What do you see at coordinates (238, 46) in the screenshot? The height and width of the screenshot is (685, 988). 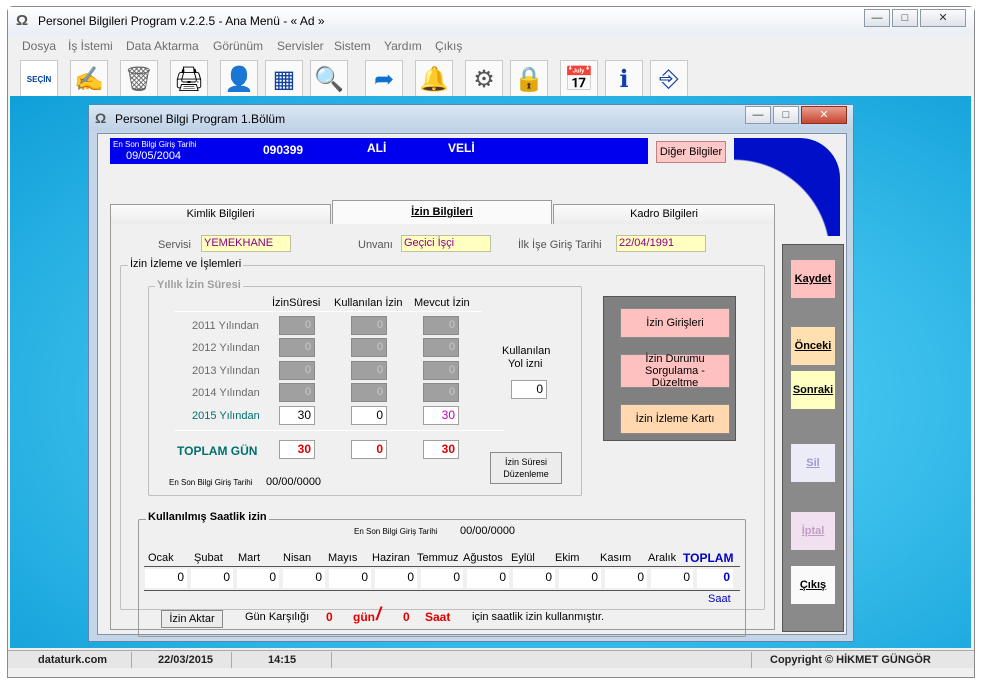 I see `menu-gorunum: Görünüm` at bounding box center [238, 46].